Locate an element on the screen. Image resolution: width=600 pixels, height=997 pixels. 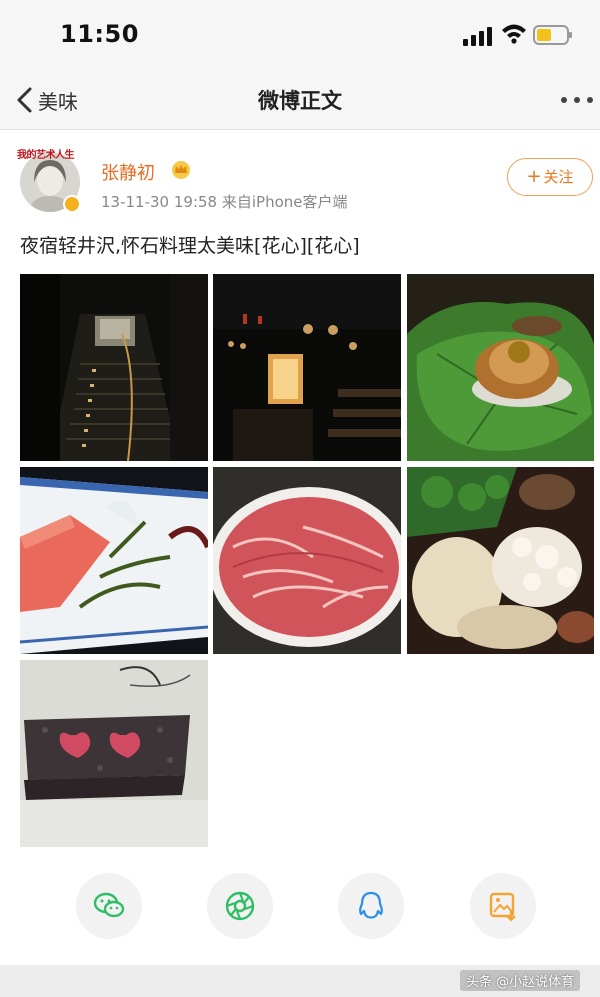
save-image-button is located at coordinates (503, 906).